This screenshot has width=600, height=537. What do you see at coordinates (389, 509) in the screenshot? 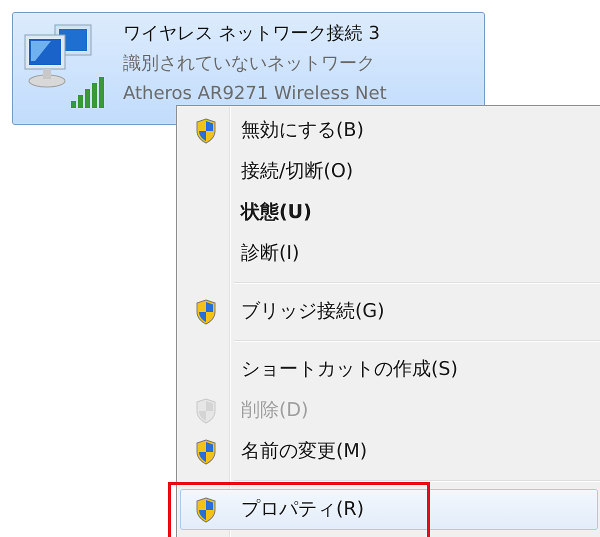
I see `menu-item: プロパティ(R)` at bounding box center [389, 509].